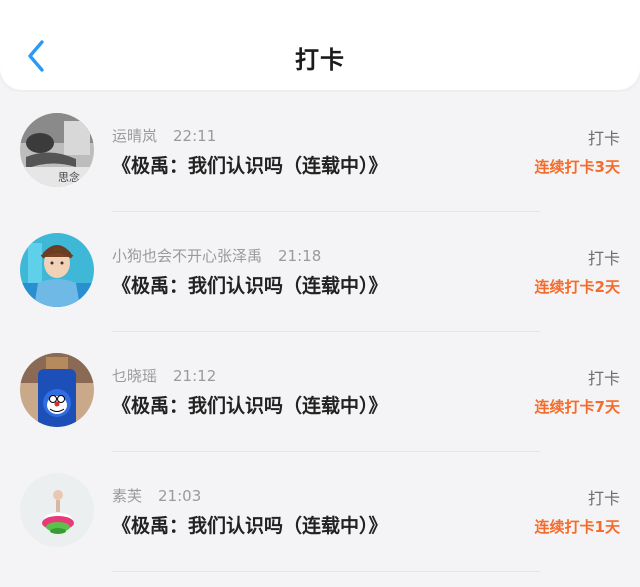 This screenshot has width=640, height=587. What do you see at coordinates (134, 376) in the screenshot?
I see `username: 乜晓瑶` at bounding box center [134, 376].